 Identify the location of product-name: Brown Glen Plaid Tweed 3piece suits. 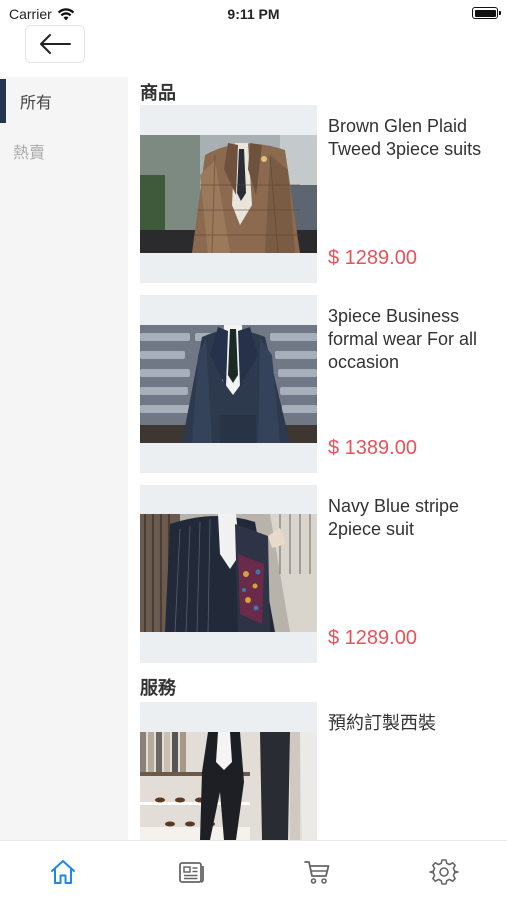
(405, 137).